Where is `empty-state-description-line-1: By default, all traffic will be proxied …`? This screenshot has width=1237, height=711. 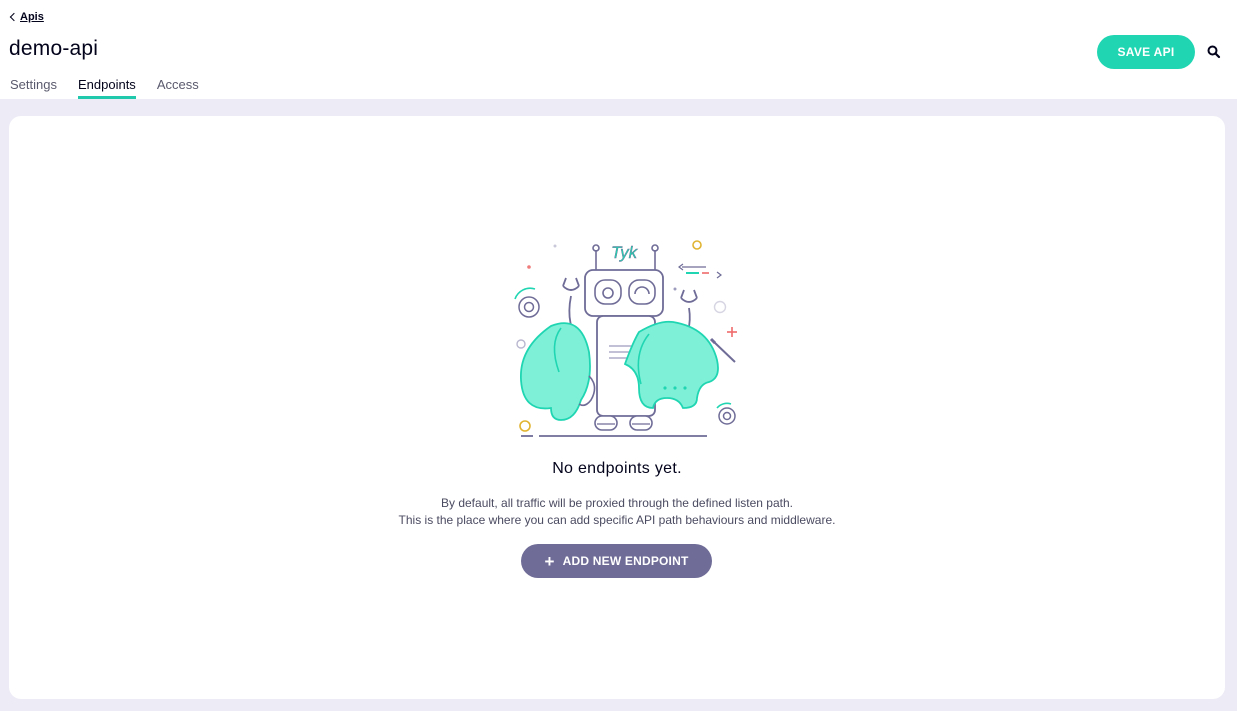
empty-state-description-line-1: By default, all traffic will be proxied … is located at coordinates (617, 503).